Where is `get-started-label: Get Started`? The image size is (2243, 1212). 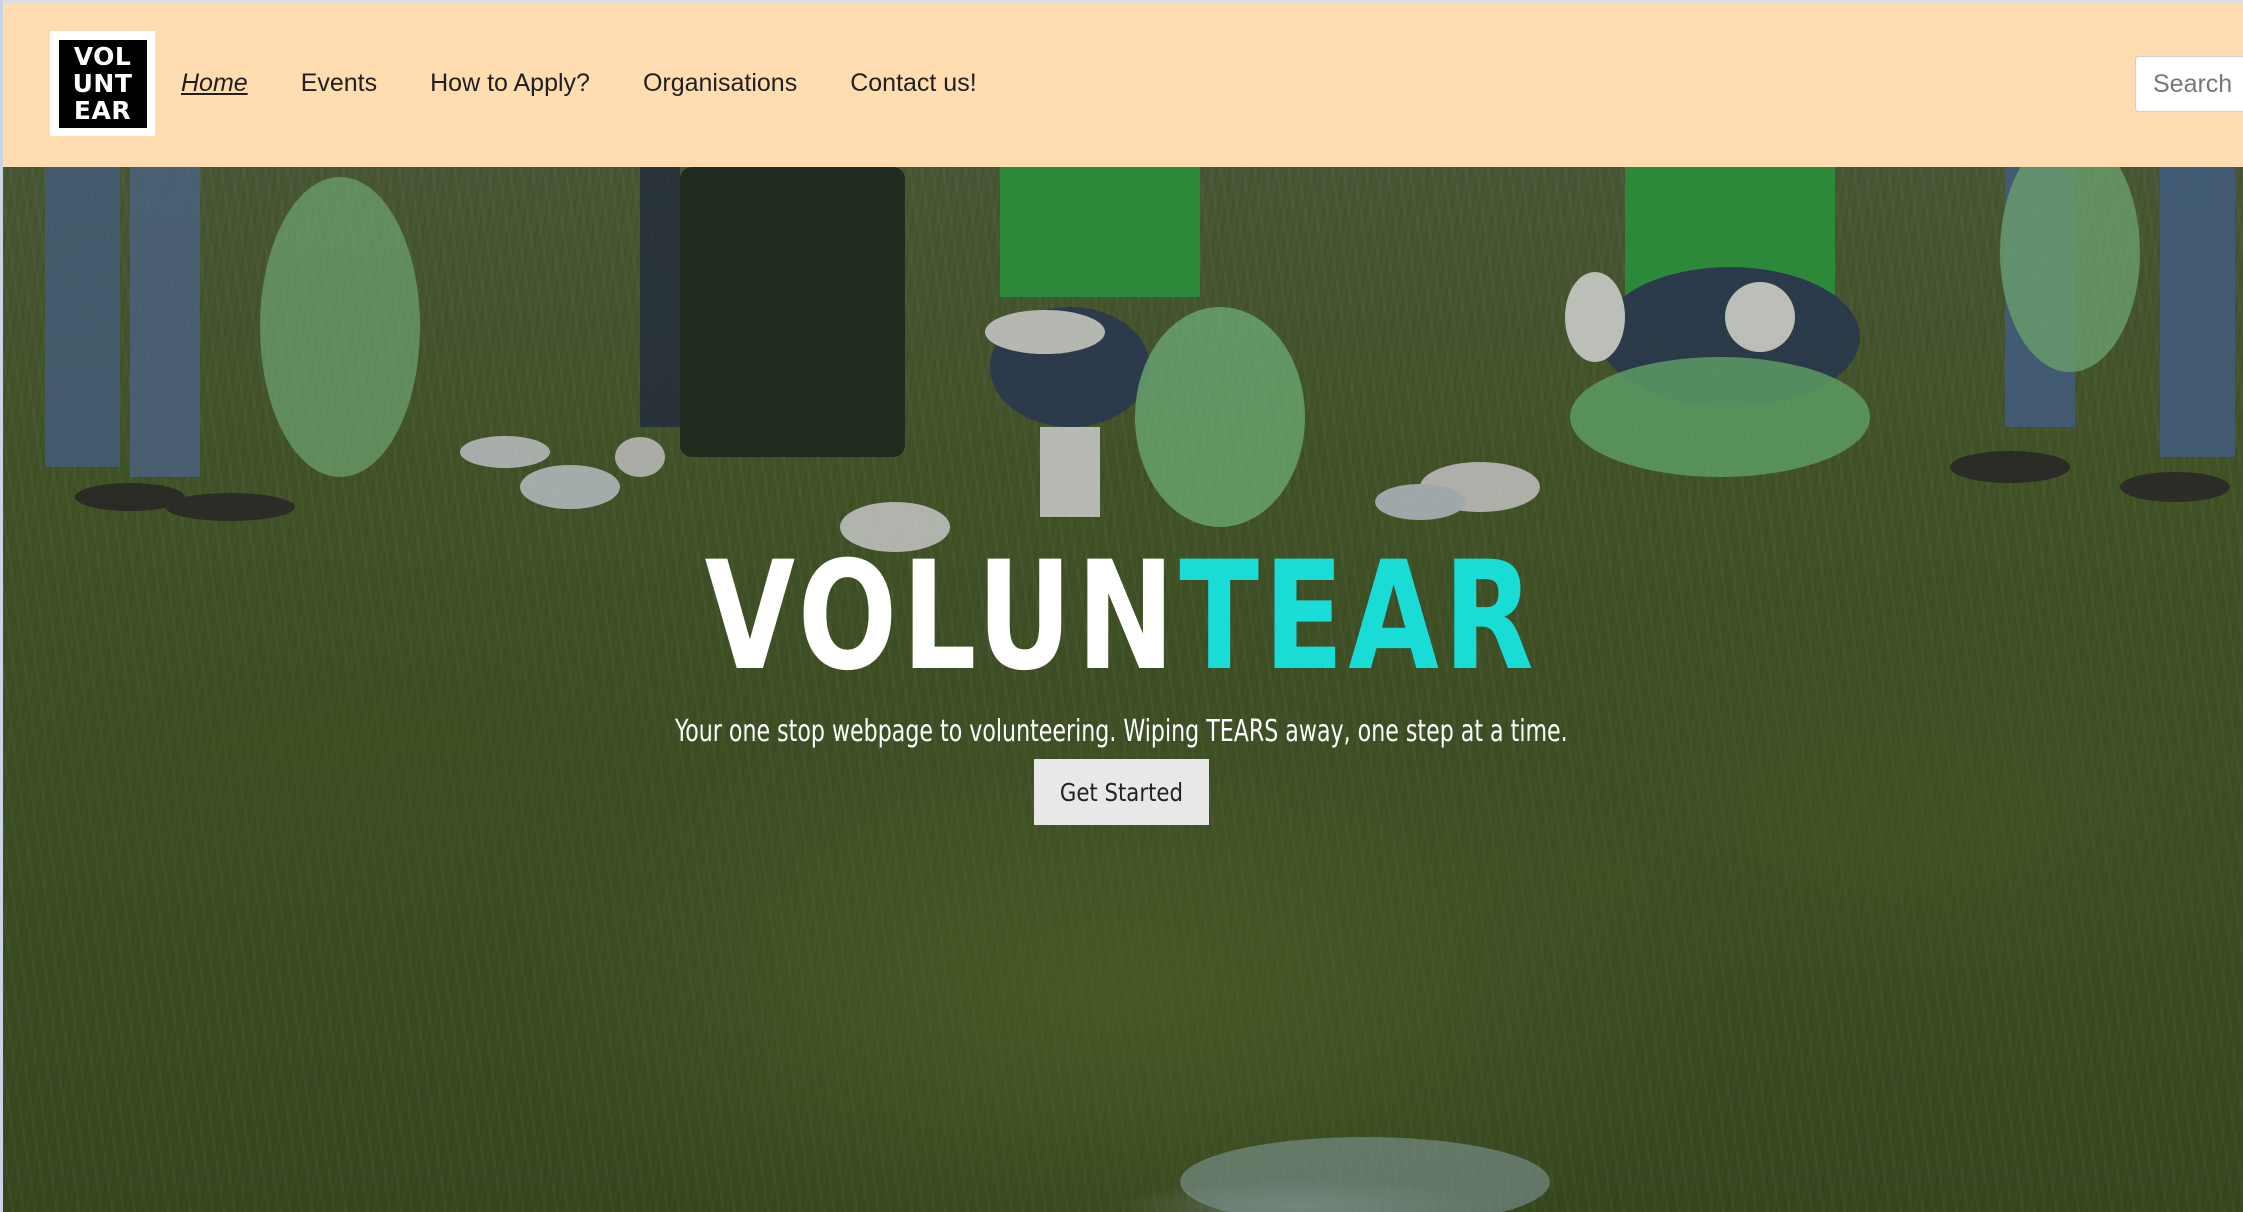
get-started-label: Get Started is located at coordinates (1121, 792).